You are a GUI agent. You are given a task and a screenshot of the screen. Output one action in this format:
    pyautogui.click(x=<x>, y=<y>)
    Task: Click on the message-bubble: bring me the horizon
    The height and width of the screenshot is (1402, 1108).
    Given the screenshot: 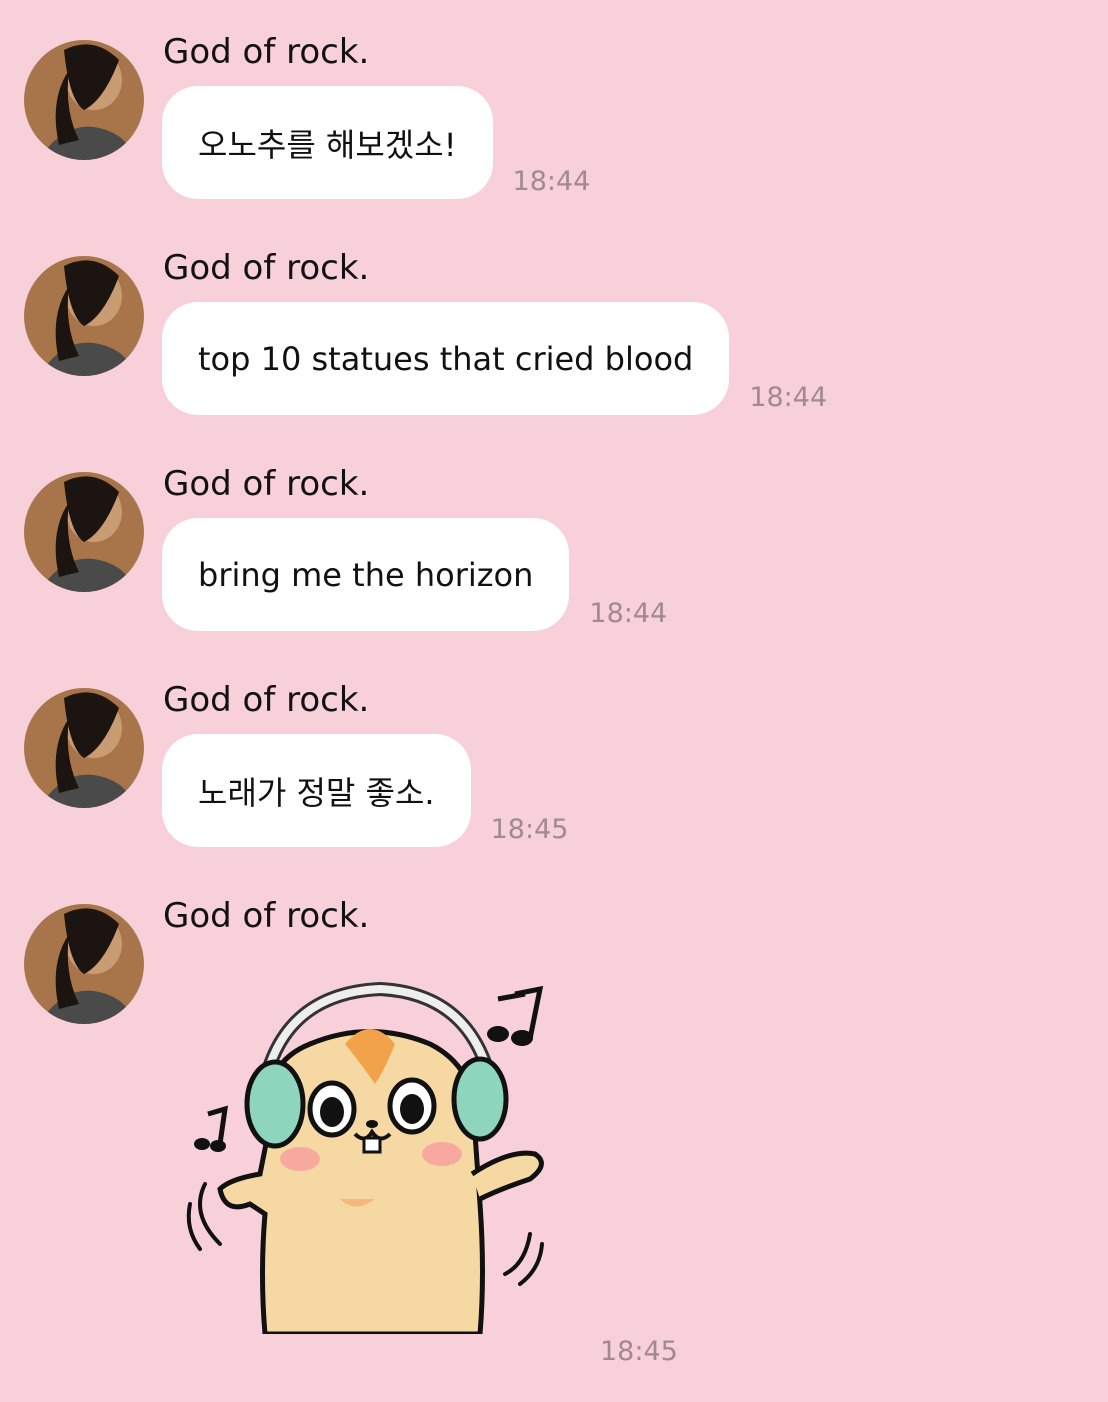 What is the action you would take?
    pyautogui.click(x=366, y=574)
    